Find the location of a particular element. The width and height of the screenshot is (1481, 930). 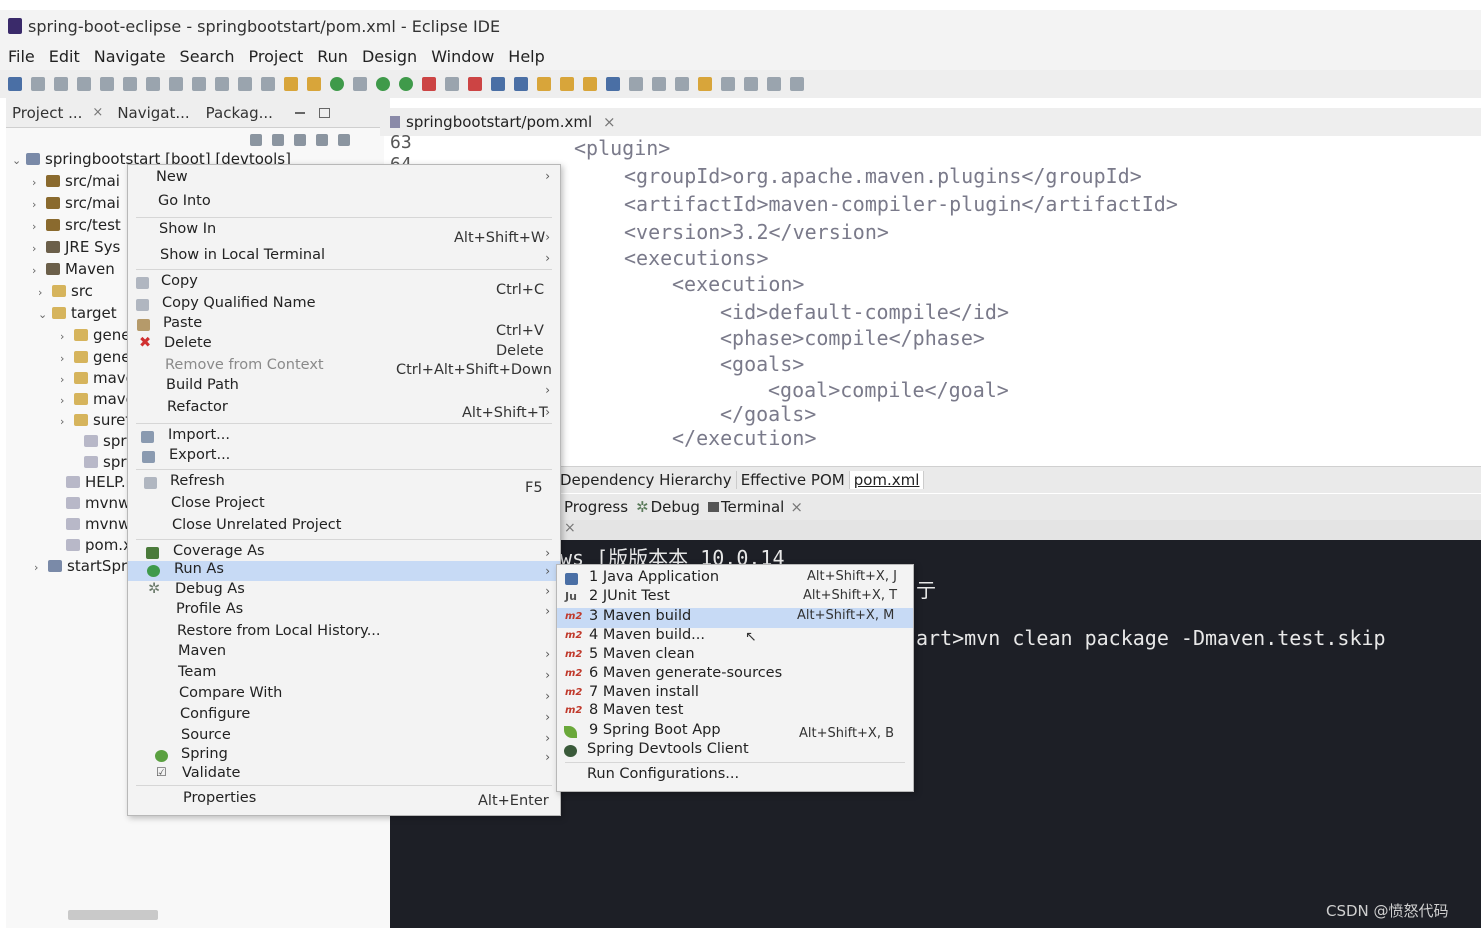

scrollbar-thumb is located at coordinates (113, 915).